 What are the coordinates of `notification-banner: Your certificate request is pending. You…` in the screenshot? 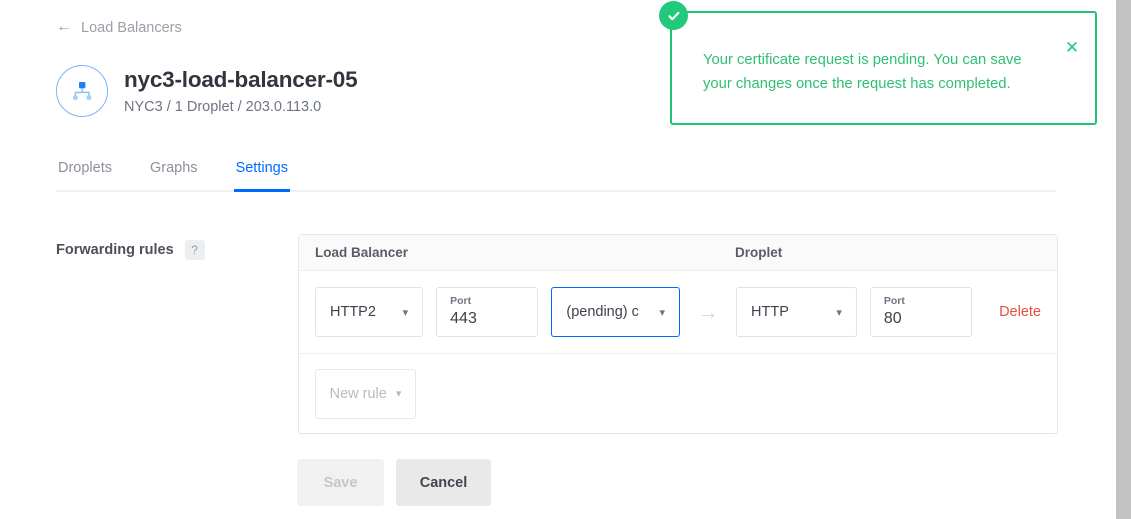 It's located at (883, 68).